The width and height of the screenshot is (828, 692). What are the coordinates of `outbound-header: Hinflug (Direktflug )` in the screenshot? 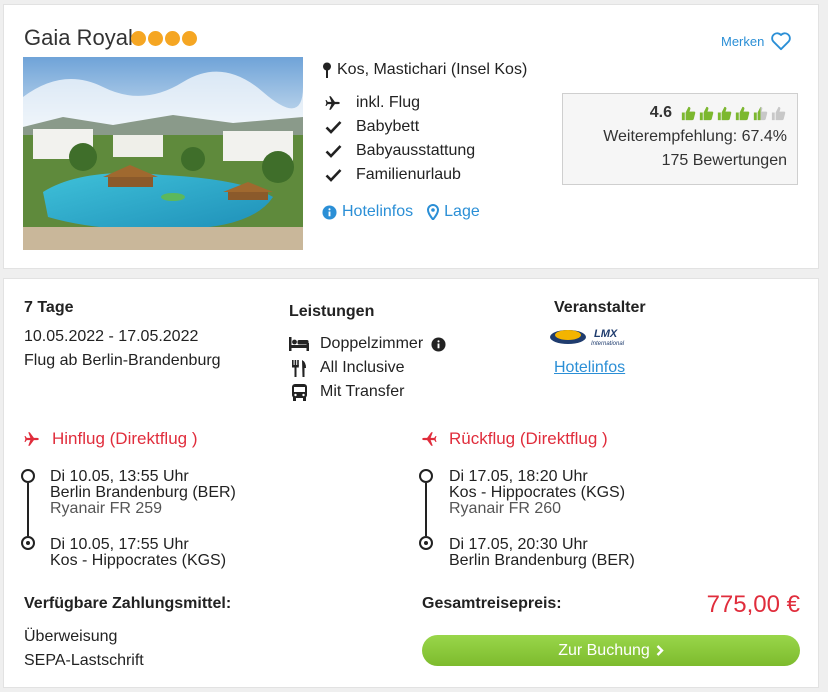 It's located at (110, 439).